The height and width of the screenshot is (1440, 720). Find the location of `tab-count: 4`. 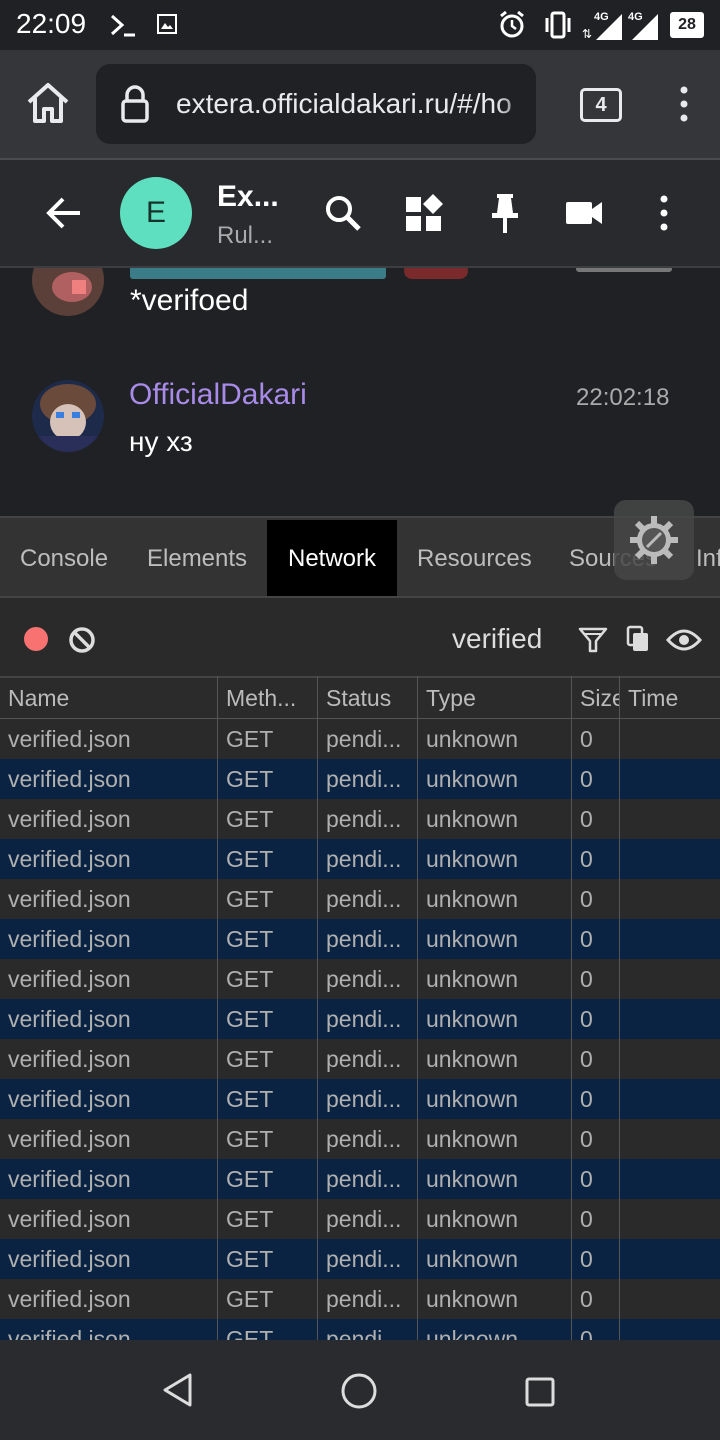

tab-count: 4 is located at coordinates (601, 105).